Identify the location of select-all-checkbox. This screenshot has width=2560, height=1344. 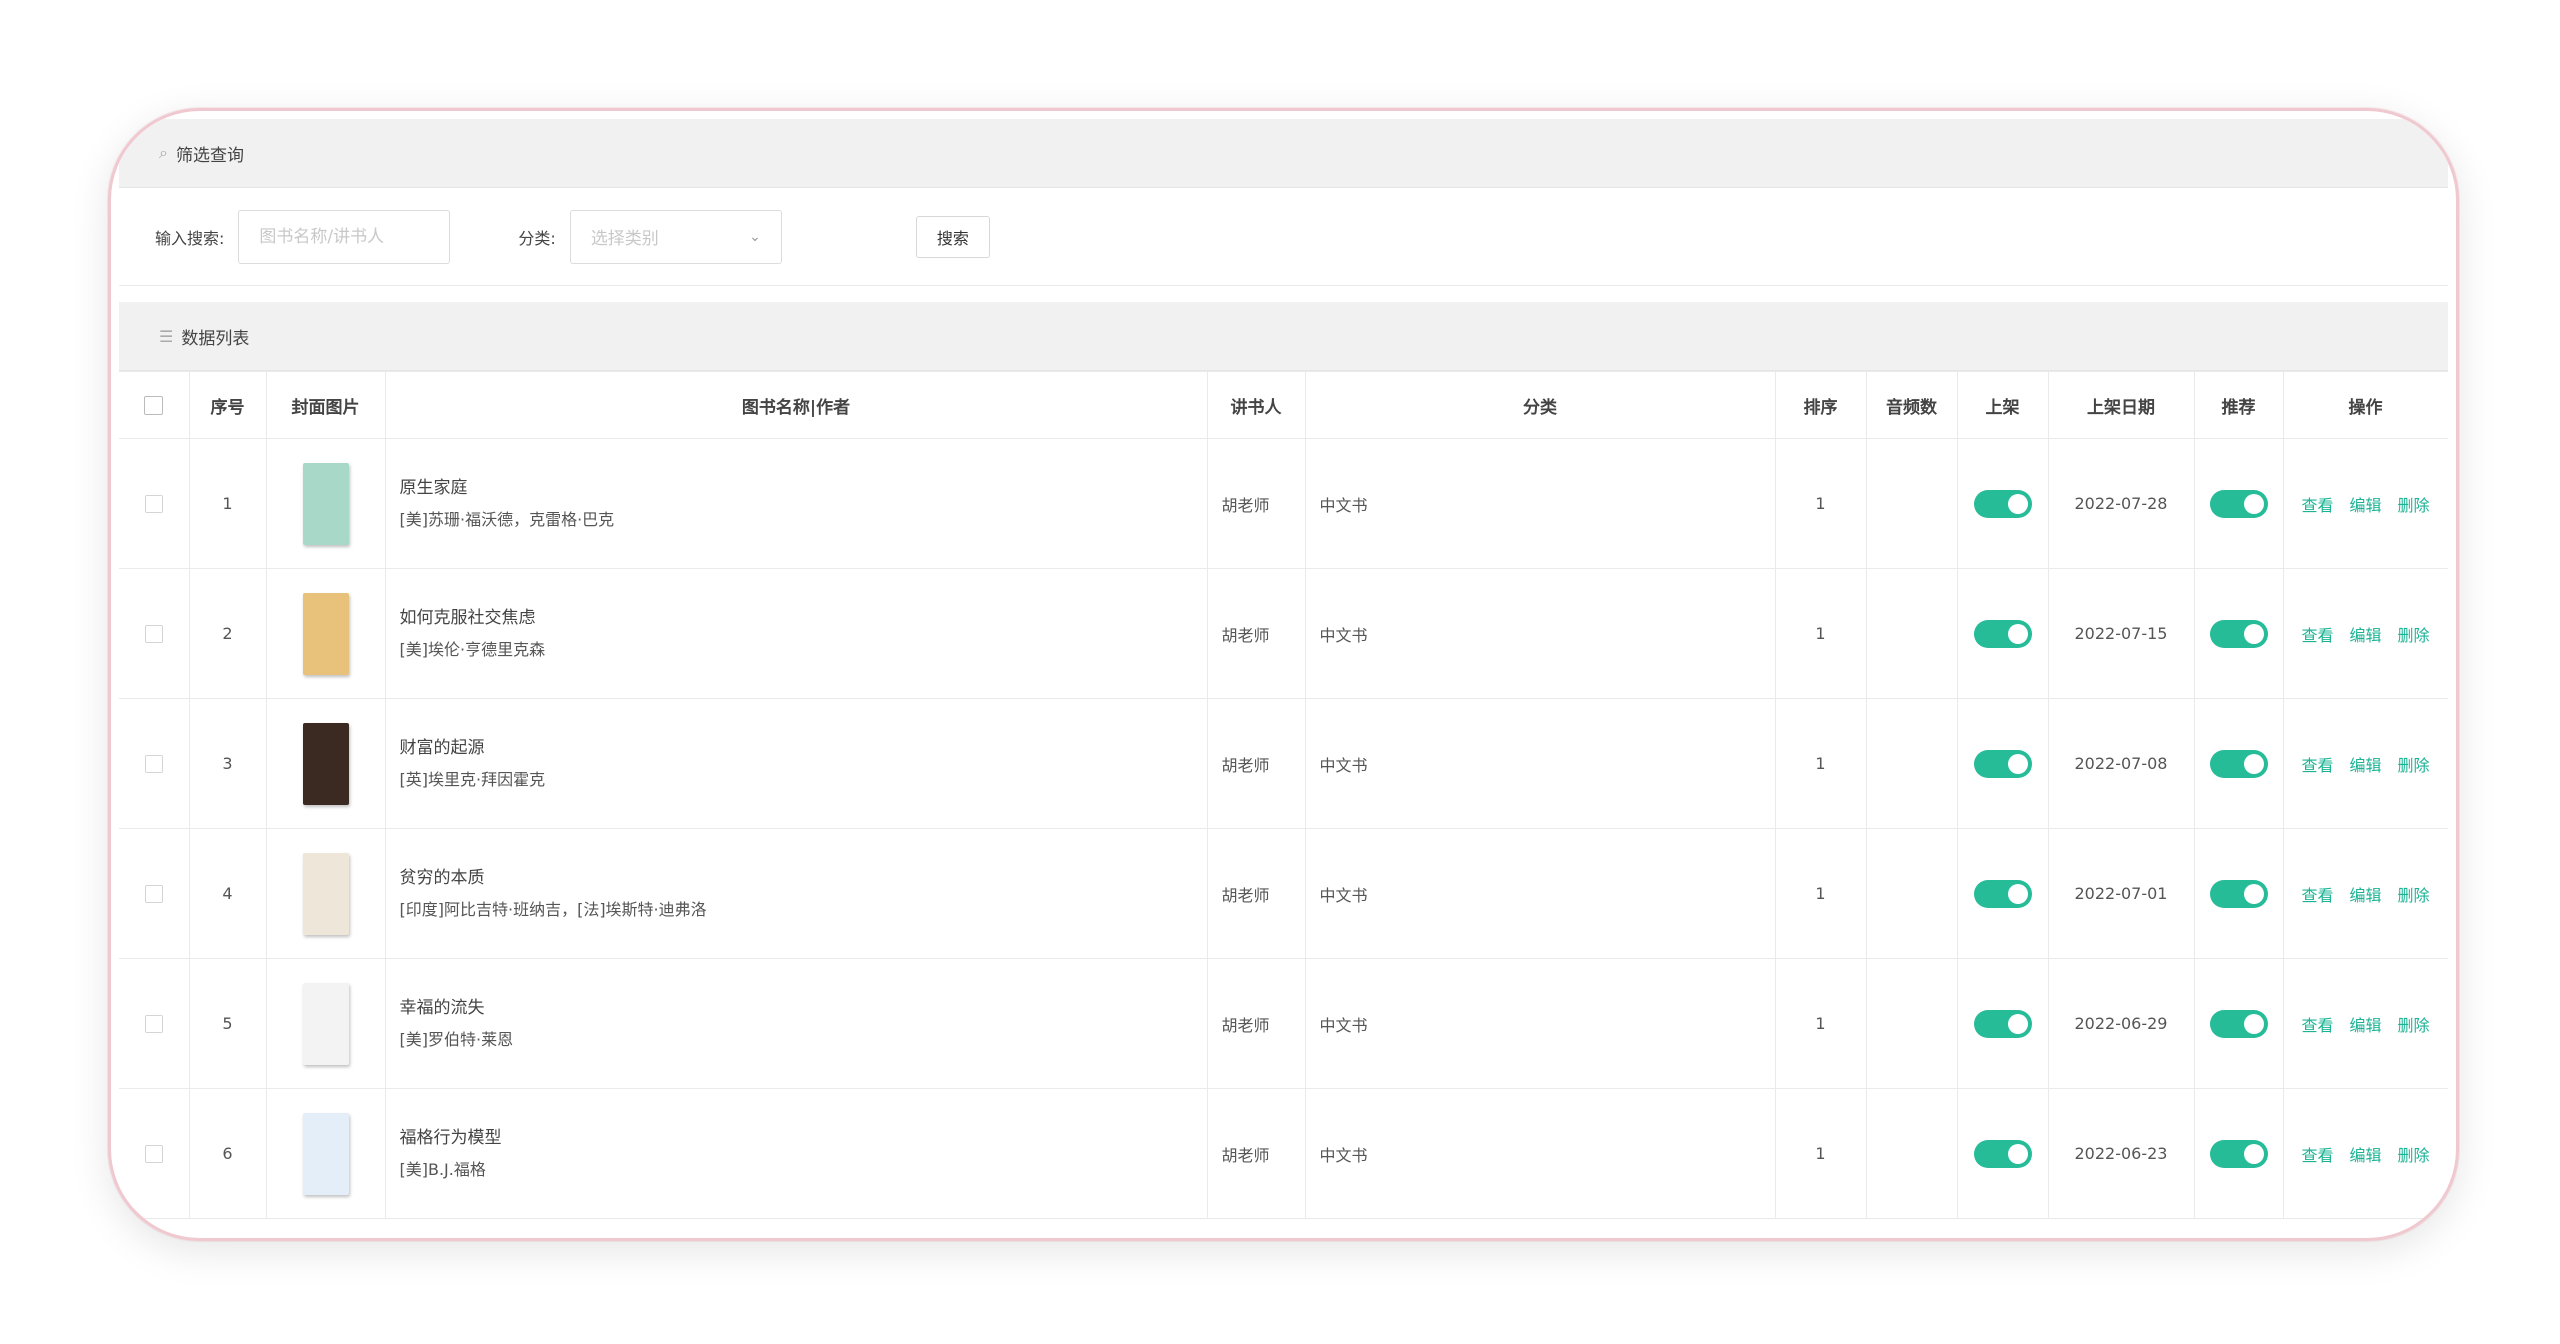
(154, 405).